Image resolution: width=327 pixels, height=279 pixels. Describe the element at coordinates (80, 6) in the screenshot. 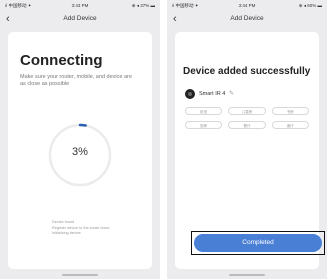

I see `status-bar: ıl 中国移动 ✦ 3:43 PM ⊕ ◂ 37% ▬` at that location.